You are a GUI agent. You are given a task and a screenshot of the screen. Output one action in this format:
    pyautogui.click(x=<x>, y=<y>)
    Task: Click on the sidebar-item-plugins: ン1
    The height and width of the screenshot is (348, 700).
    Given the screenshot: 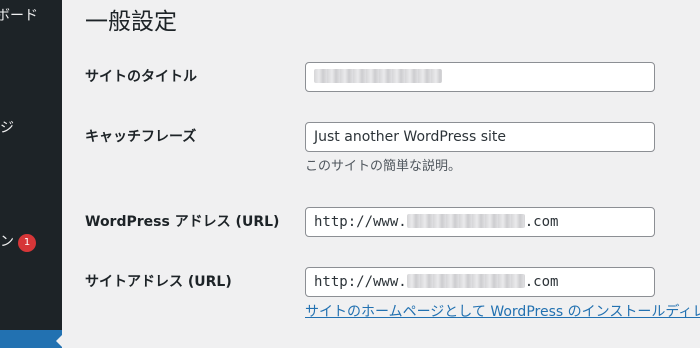 What is the action you would take?
    pyautogui.click(x=18, y=242)
    